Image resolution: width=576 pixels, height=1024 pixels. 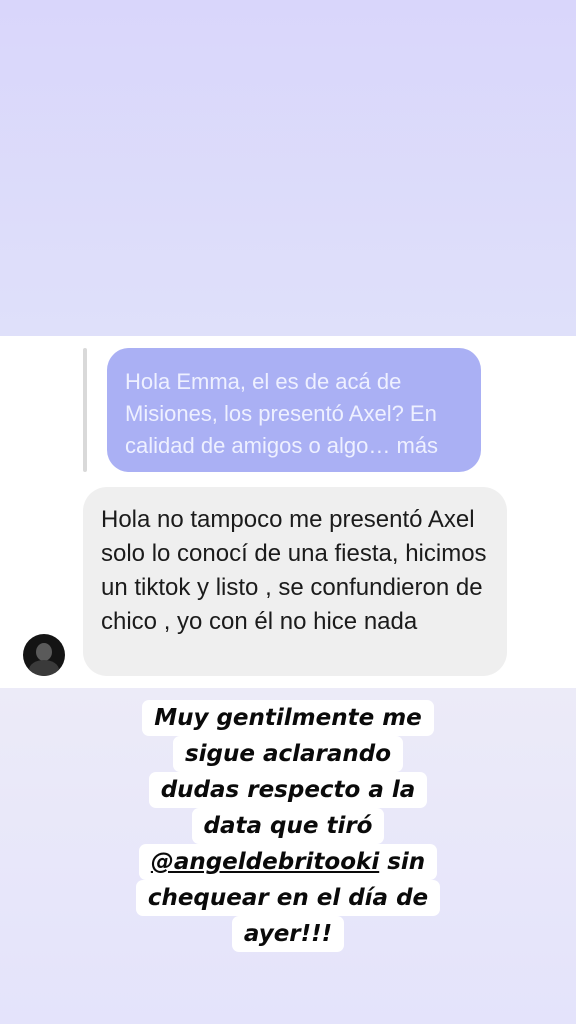 I want to click on caption-line-6: chequear en el día de, so click(x=288, y=898).